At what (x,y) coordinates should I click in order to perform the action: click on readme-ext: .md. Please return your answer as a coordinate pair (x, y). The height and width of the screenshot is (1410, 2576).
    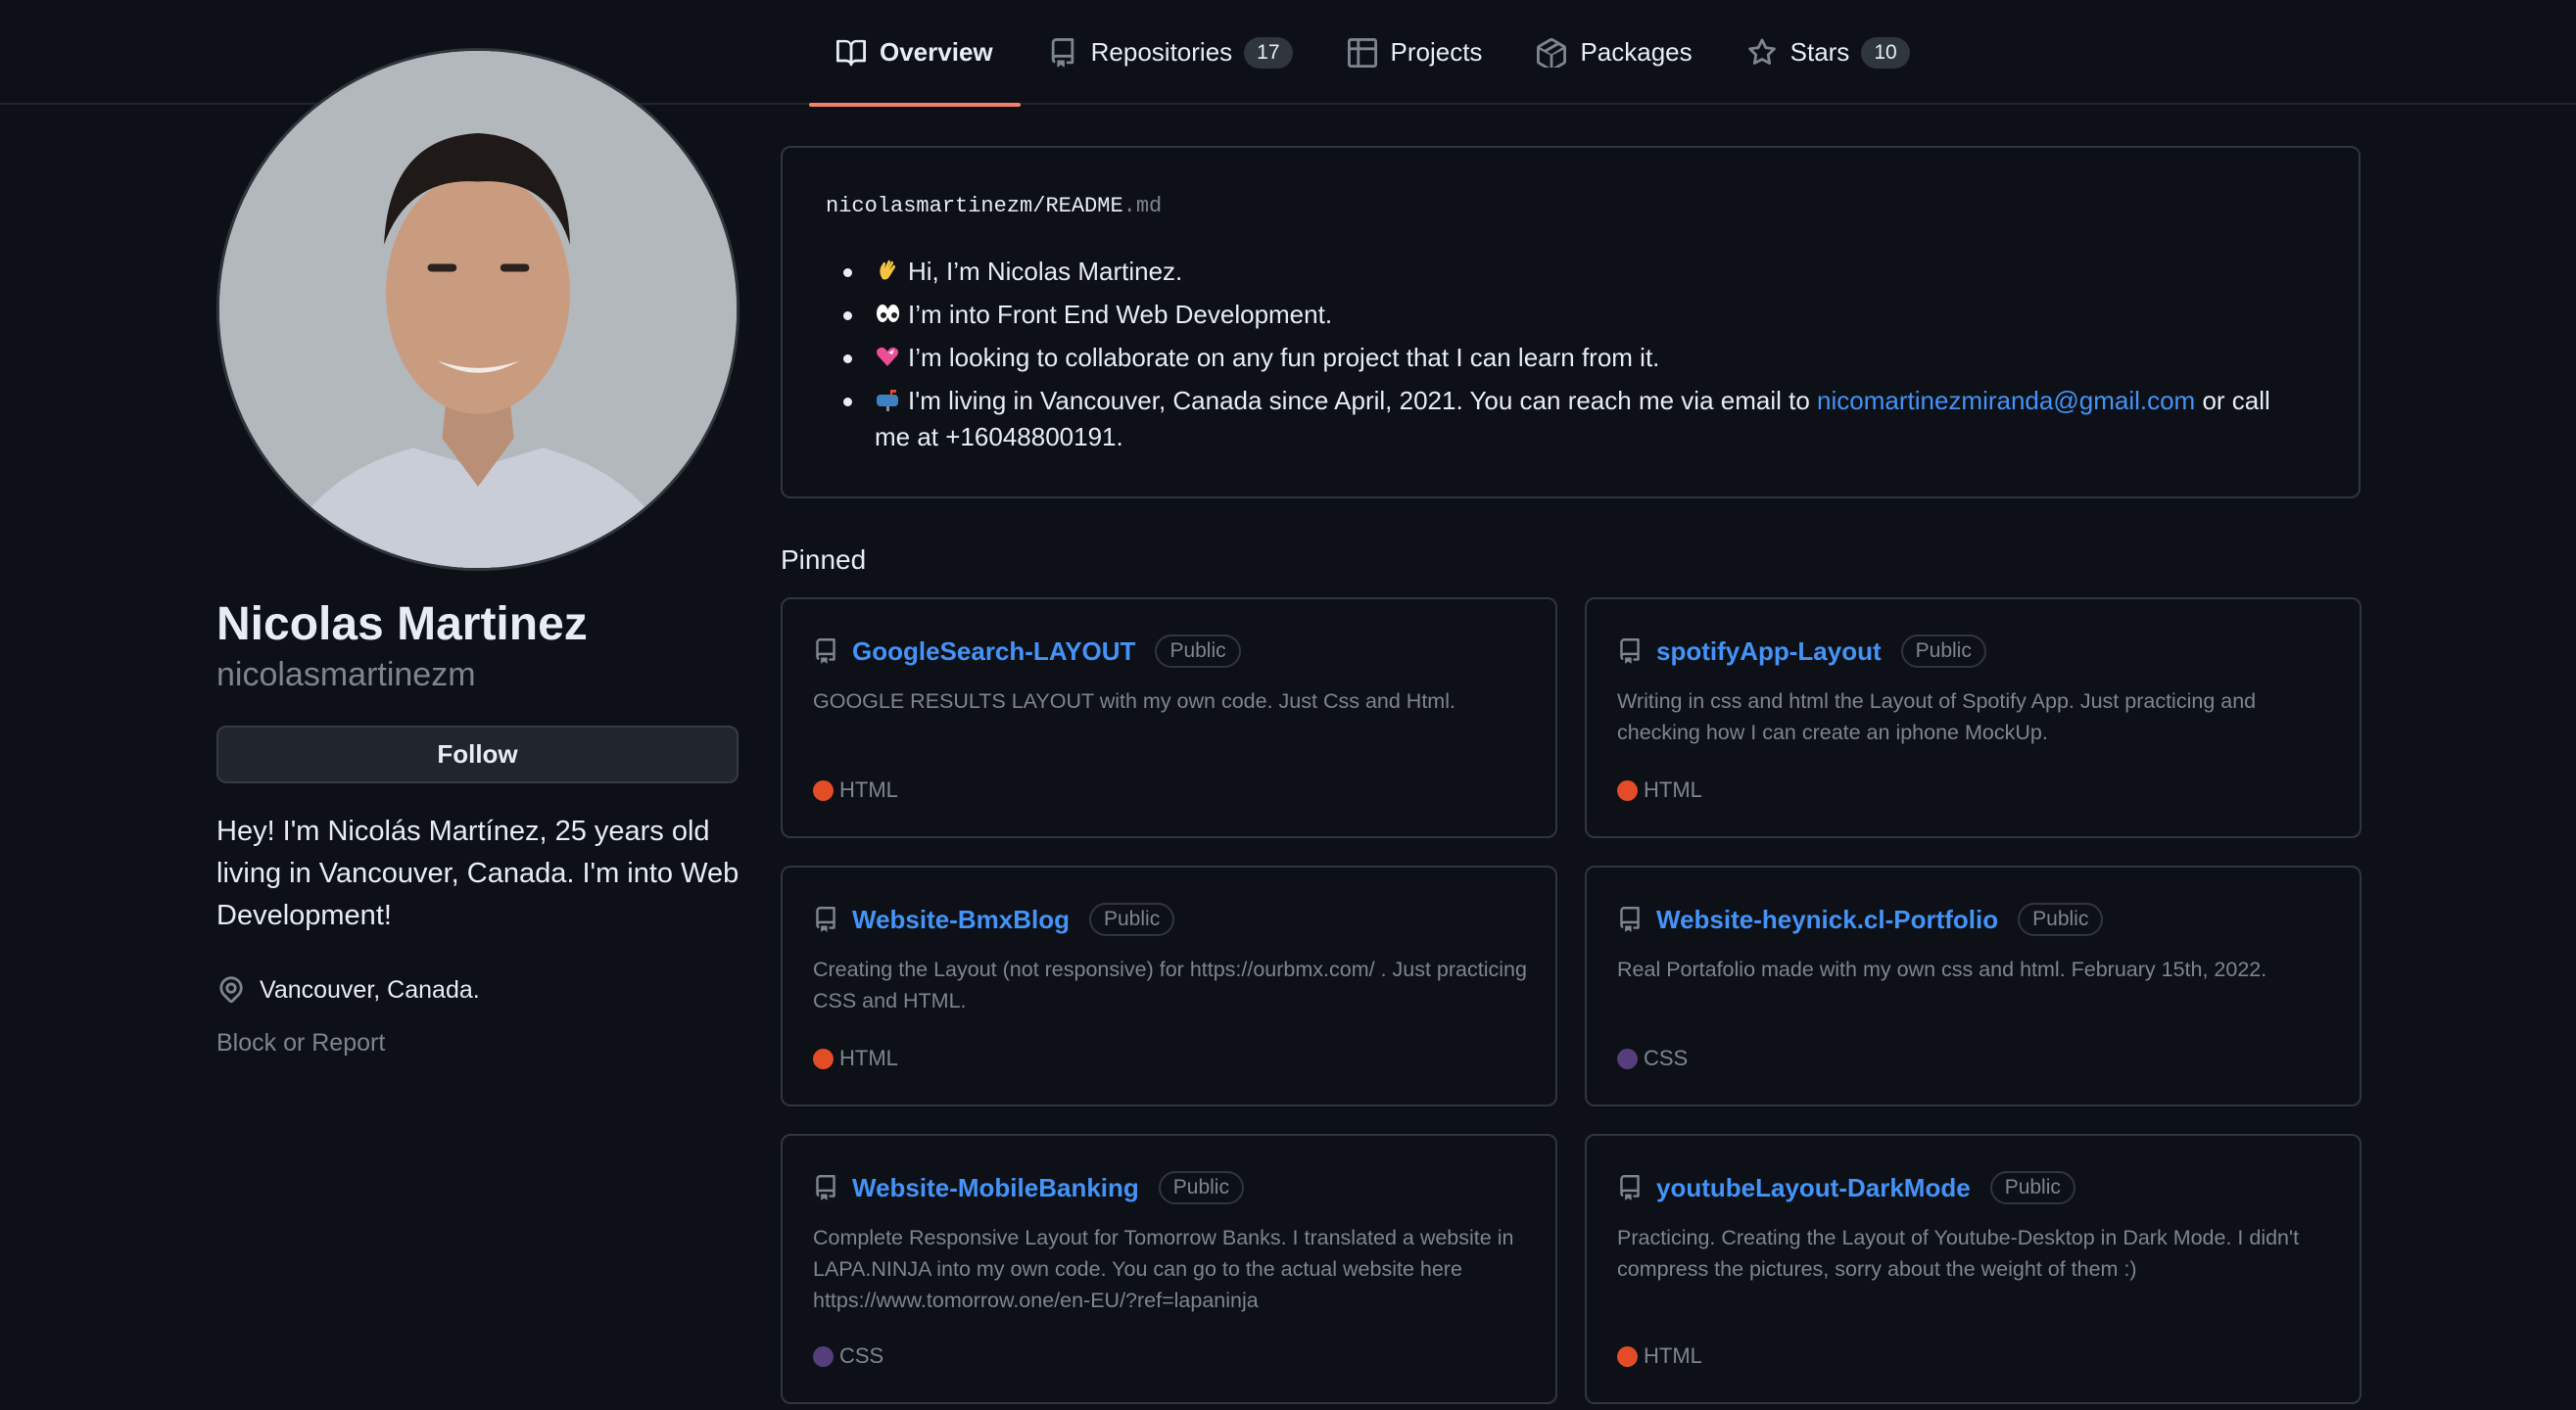
    Looking at the image, I should click on (1142, 206).